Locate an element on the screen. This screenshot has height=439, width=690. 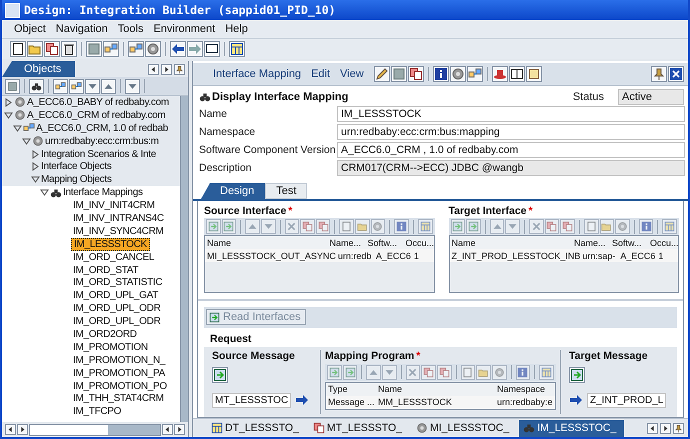
info-icon is located at coordinates (440, 74).